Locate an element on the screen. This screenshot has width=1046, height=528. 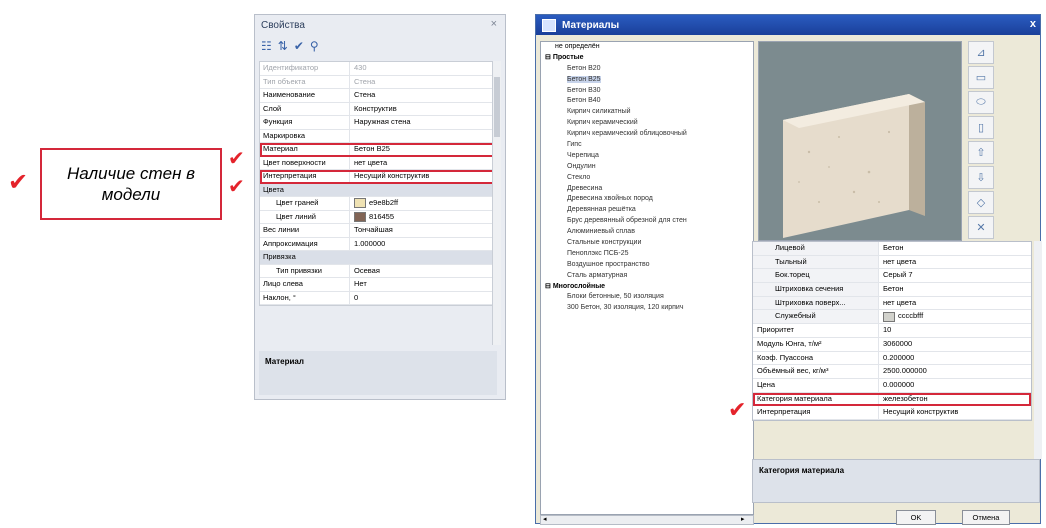
search-icon: ⚲ is located at coordinates (314, 48).